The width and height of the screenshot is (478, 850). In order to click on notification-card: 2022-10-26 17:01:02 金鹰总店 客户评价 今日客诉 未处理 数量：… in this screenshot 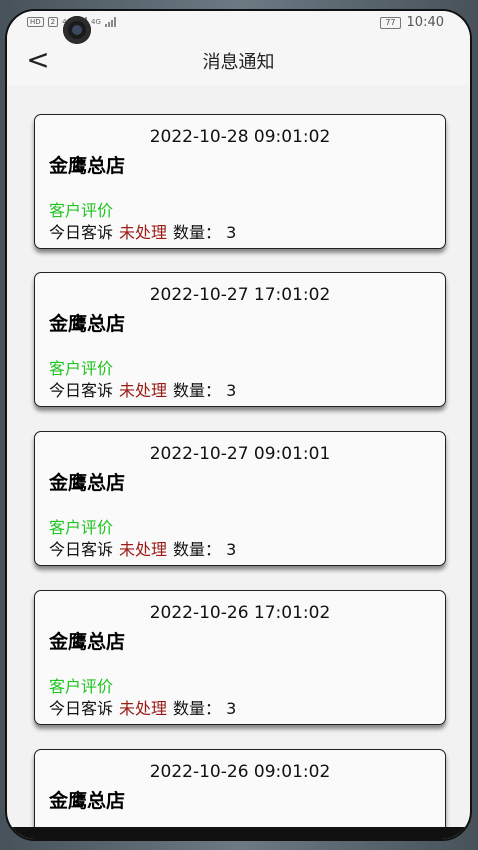, I will do `click(240, 657)`.